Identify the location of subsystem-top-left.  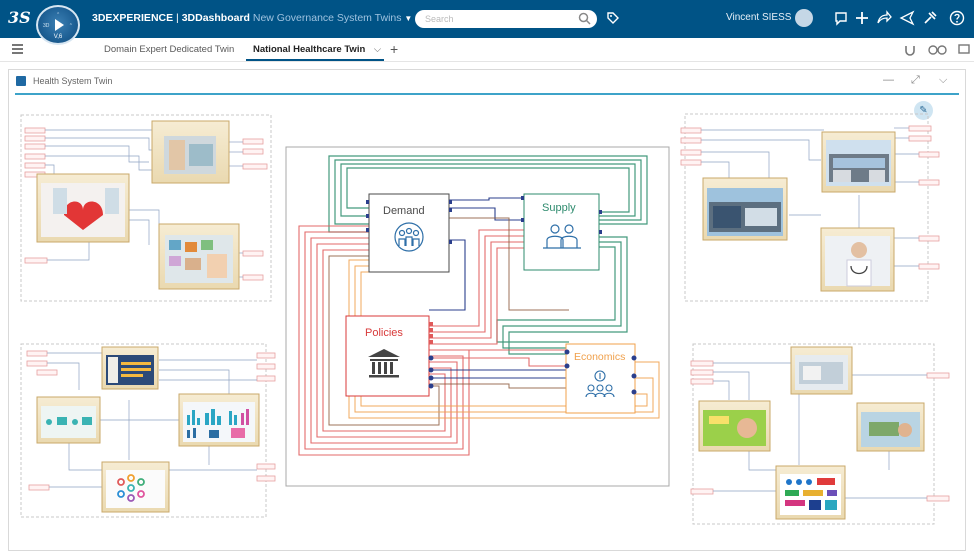
(146, 208).